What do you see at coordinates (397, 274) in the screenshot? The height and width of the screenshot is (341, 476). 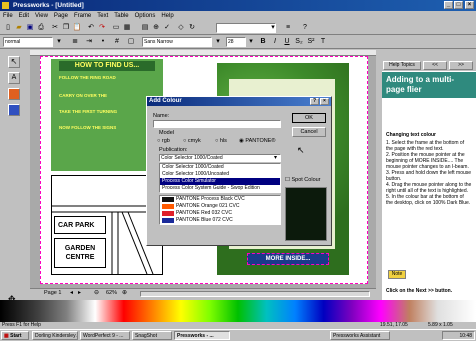 I see `help-note-button: Note` at bounding box center [397, 274].